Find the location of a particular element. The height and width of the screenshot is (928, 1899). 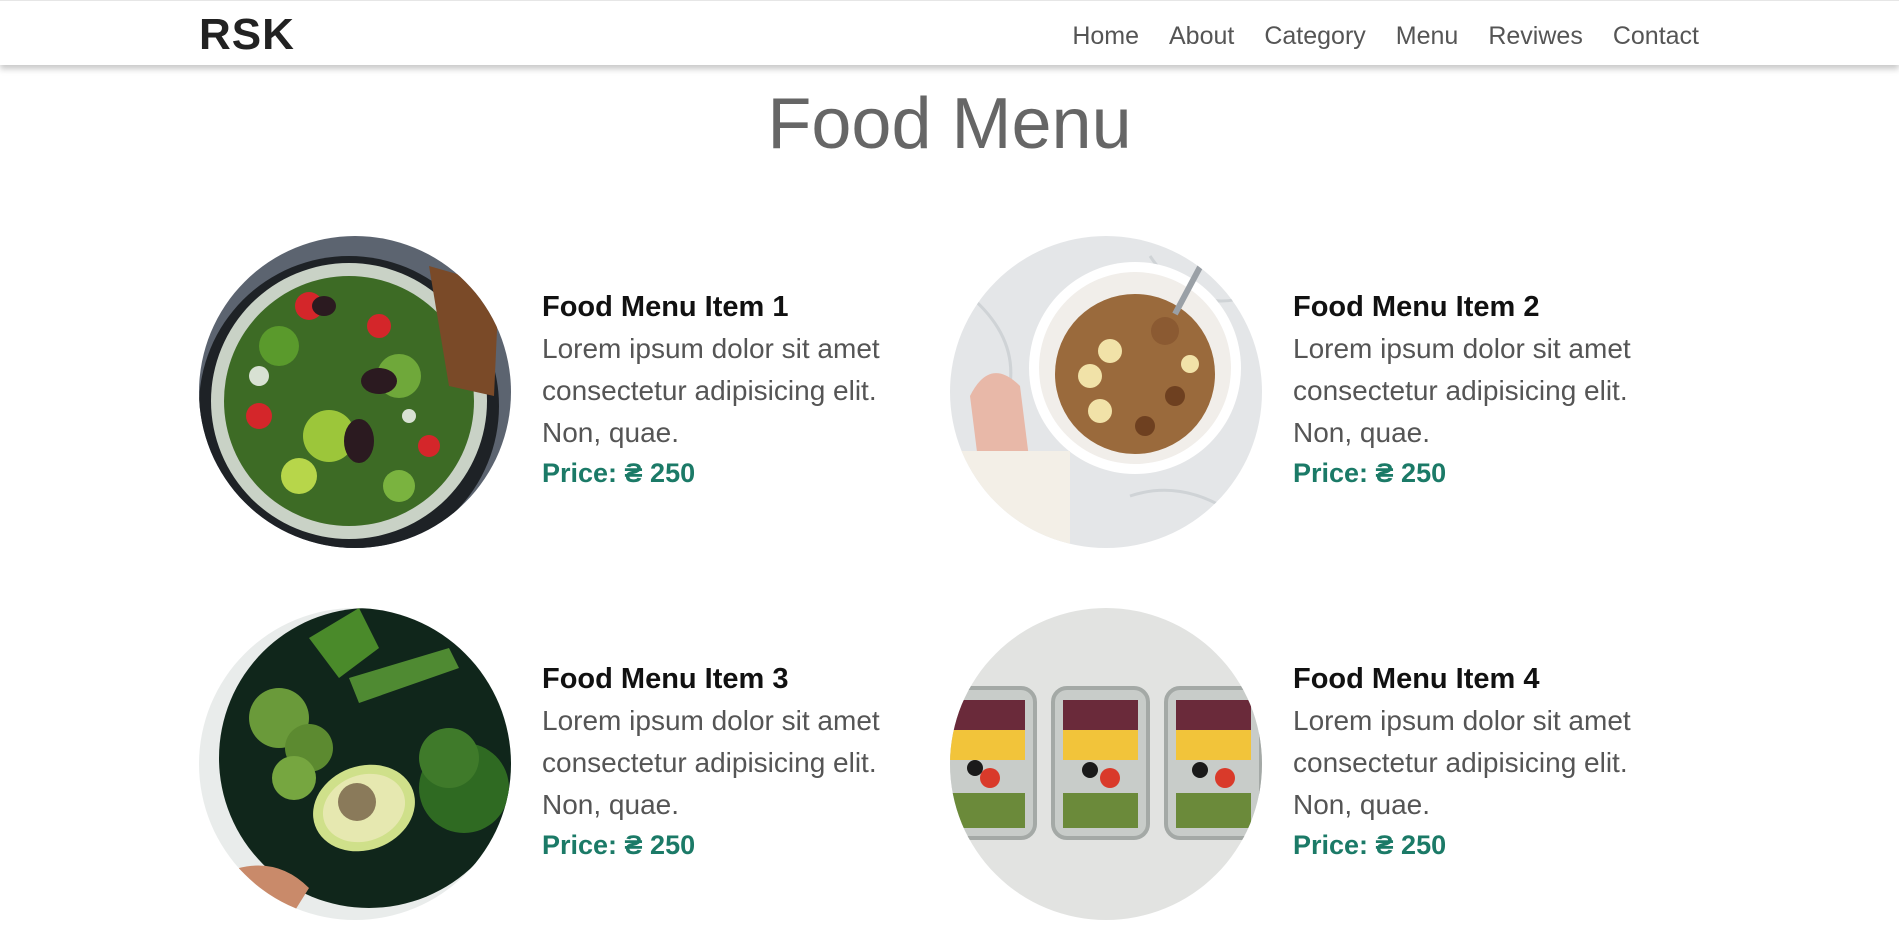

page-title: Food Menu is located at coordinates (949, 124).